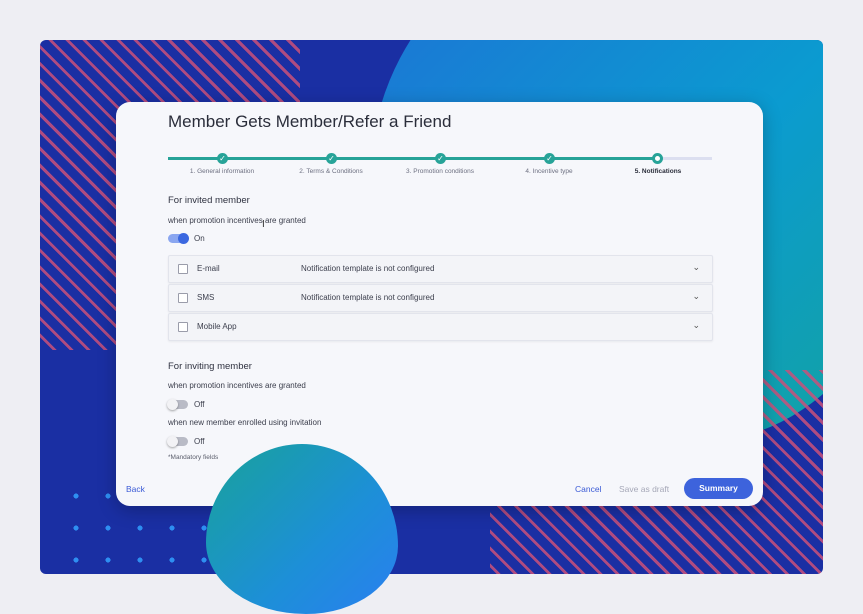  Describe the element at coordinates (657, 158) in the screenshot. I see `current-step-indicator` at that location.